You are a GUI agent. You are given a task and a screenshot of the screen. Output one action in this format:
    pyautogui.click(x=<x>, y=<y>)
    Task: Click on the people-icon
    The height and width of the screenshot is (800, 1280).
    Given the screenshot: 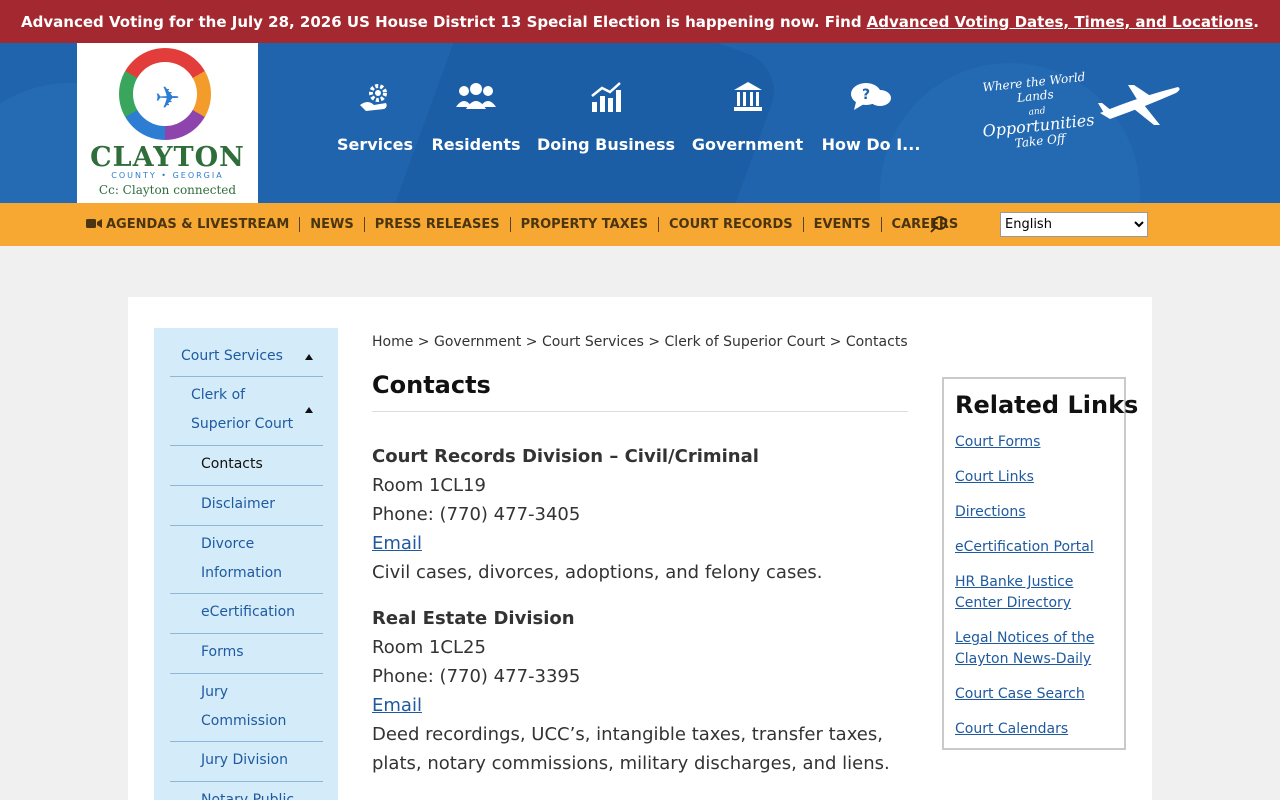 What is the action you would take?
    pyautogui.click(x=476, y=97)
    